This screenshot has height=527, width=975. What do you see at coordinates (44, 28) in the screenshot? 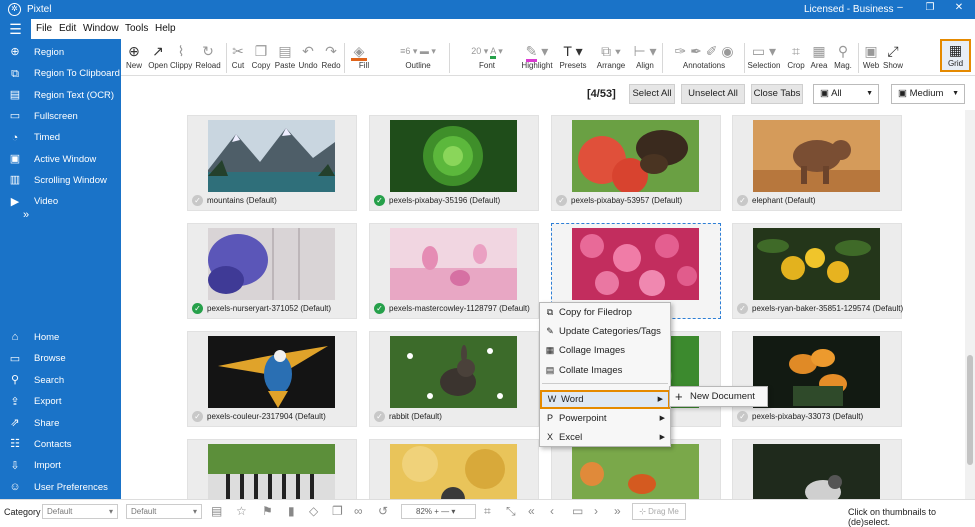
I see `menu-file: File` at bounding box center [44, 28].